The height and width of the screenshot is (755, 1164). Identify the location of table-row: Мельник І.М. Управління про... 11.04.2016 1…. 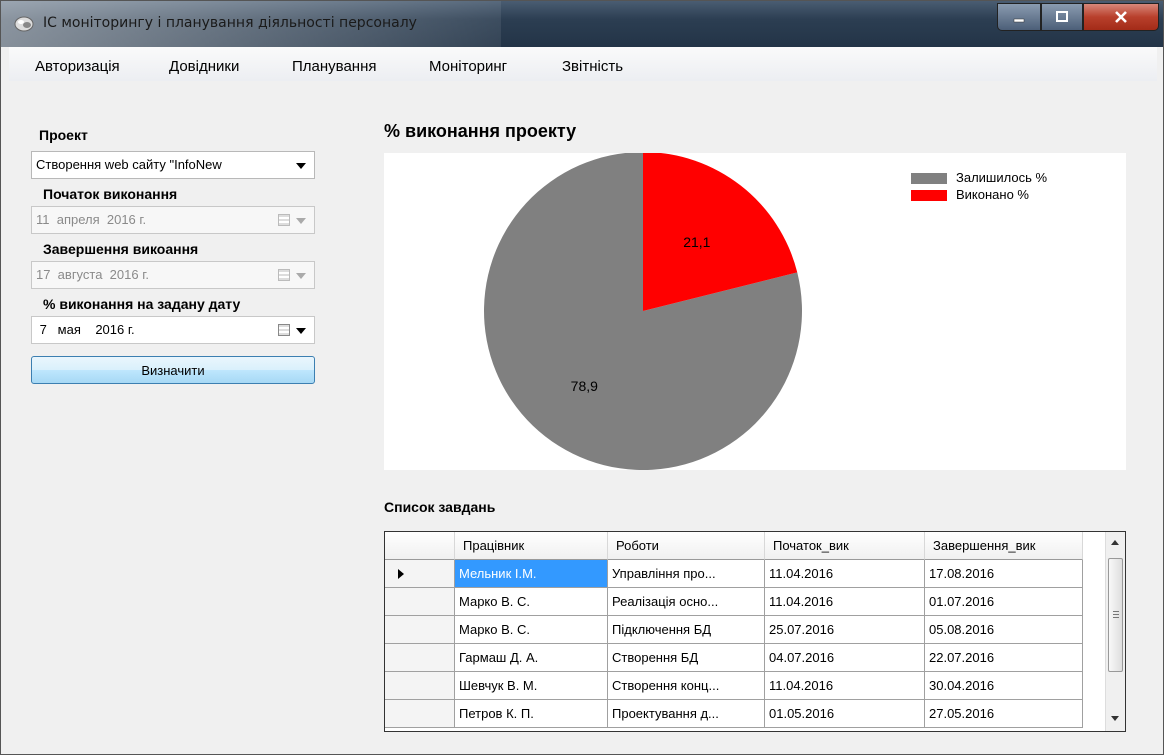
(746, 574).